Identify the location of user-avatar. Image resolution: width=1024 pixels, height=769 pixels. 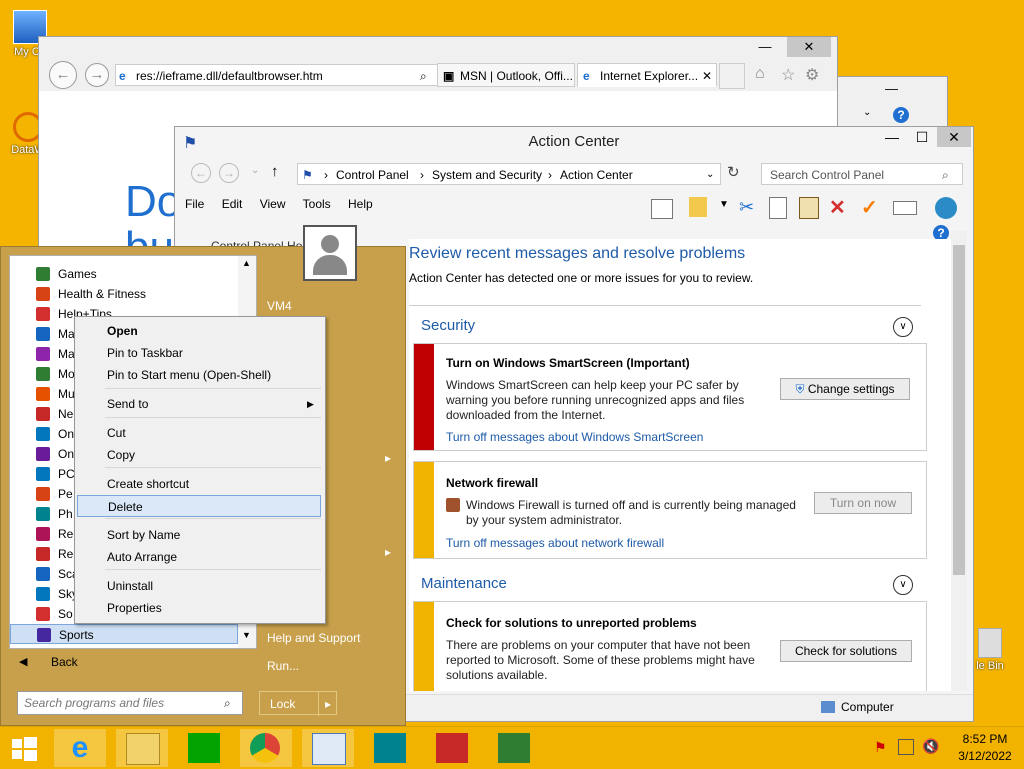
(330, 253).